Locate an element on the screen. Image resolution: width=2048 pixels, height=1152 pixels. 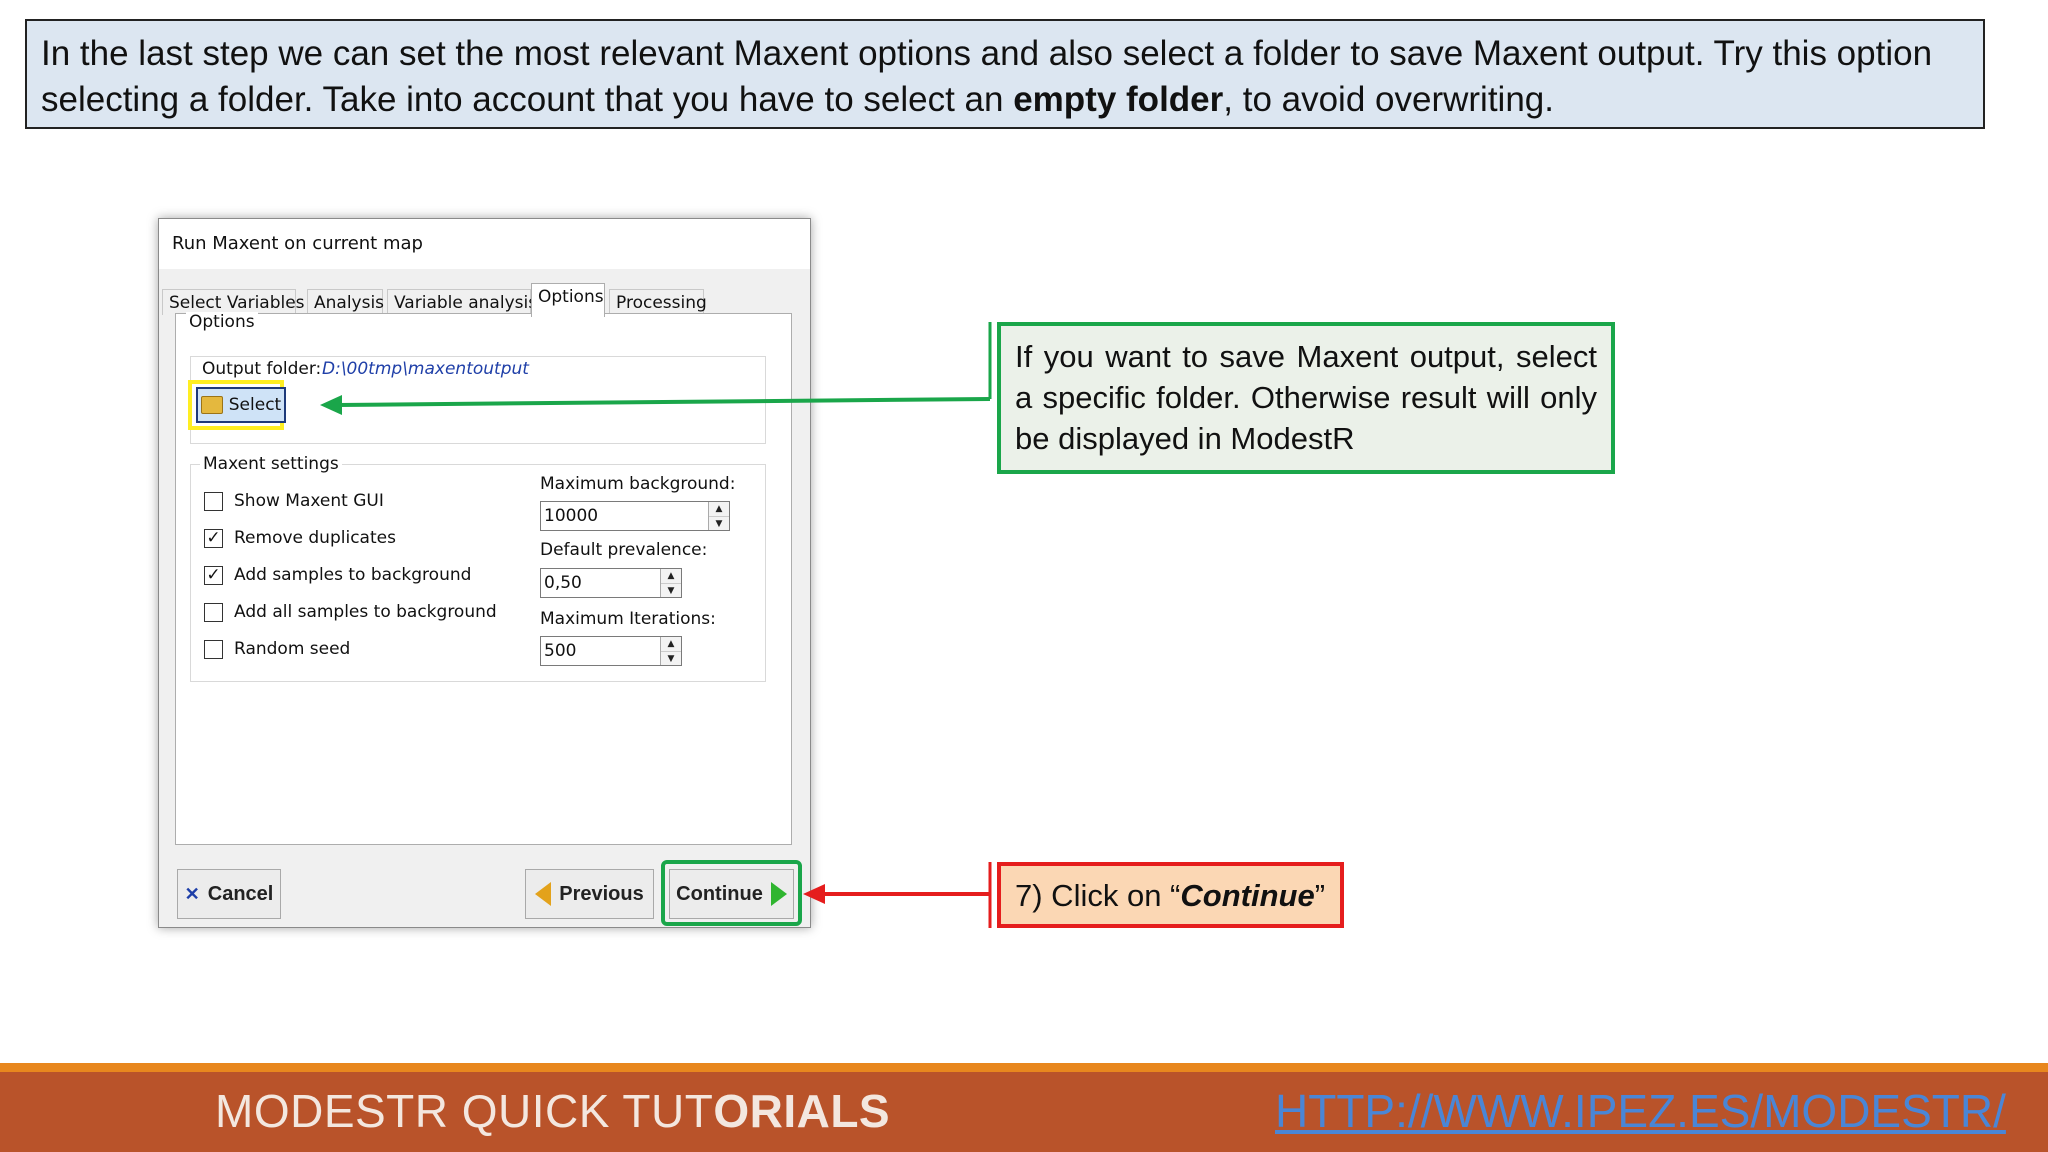
continue-callout: 7) Click on “Continue” is located at coordinates (1170, 895).